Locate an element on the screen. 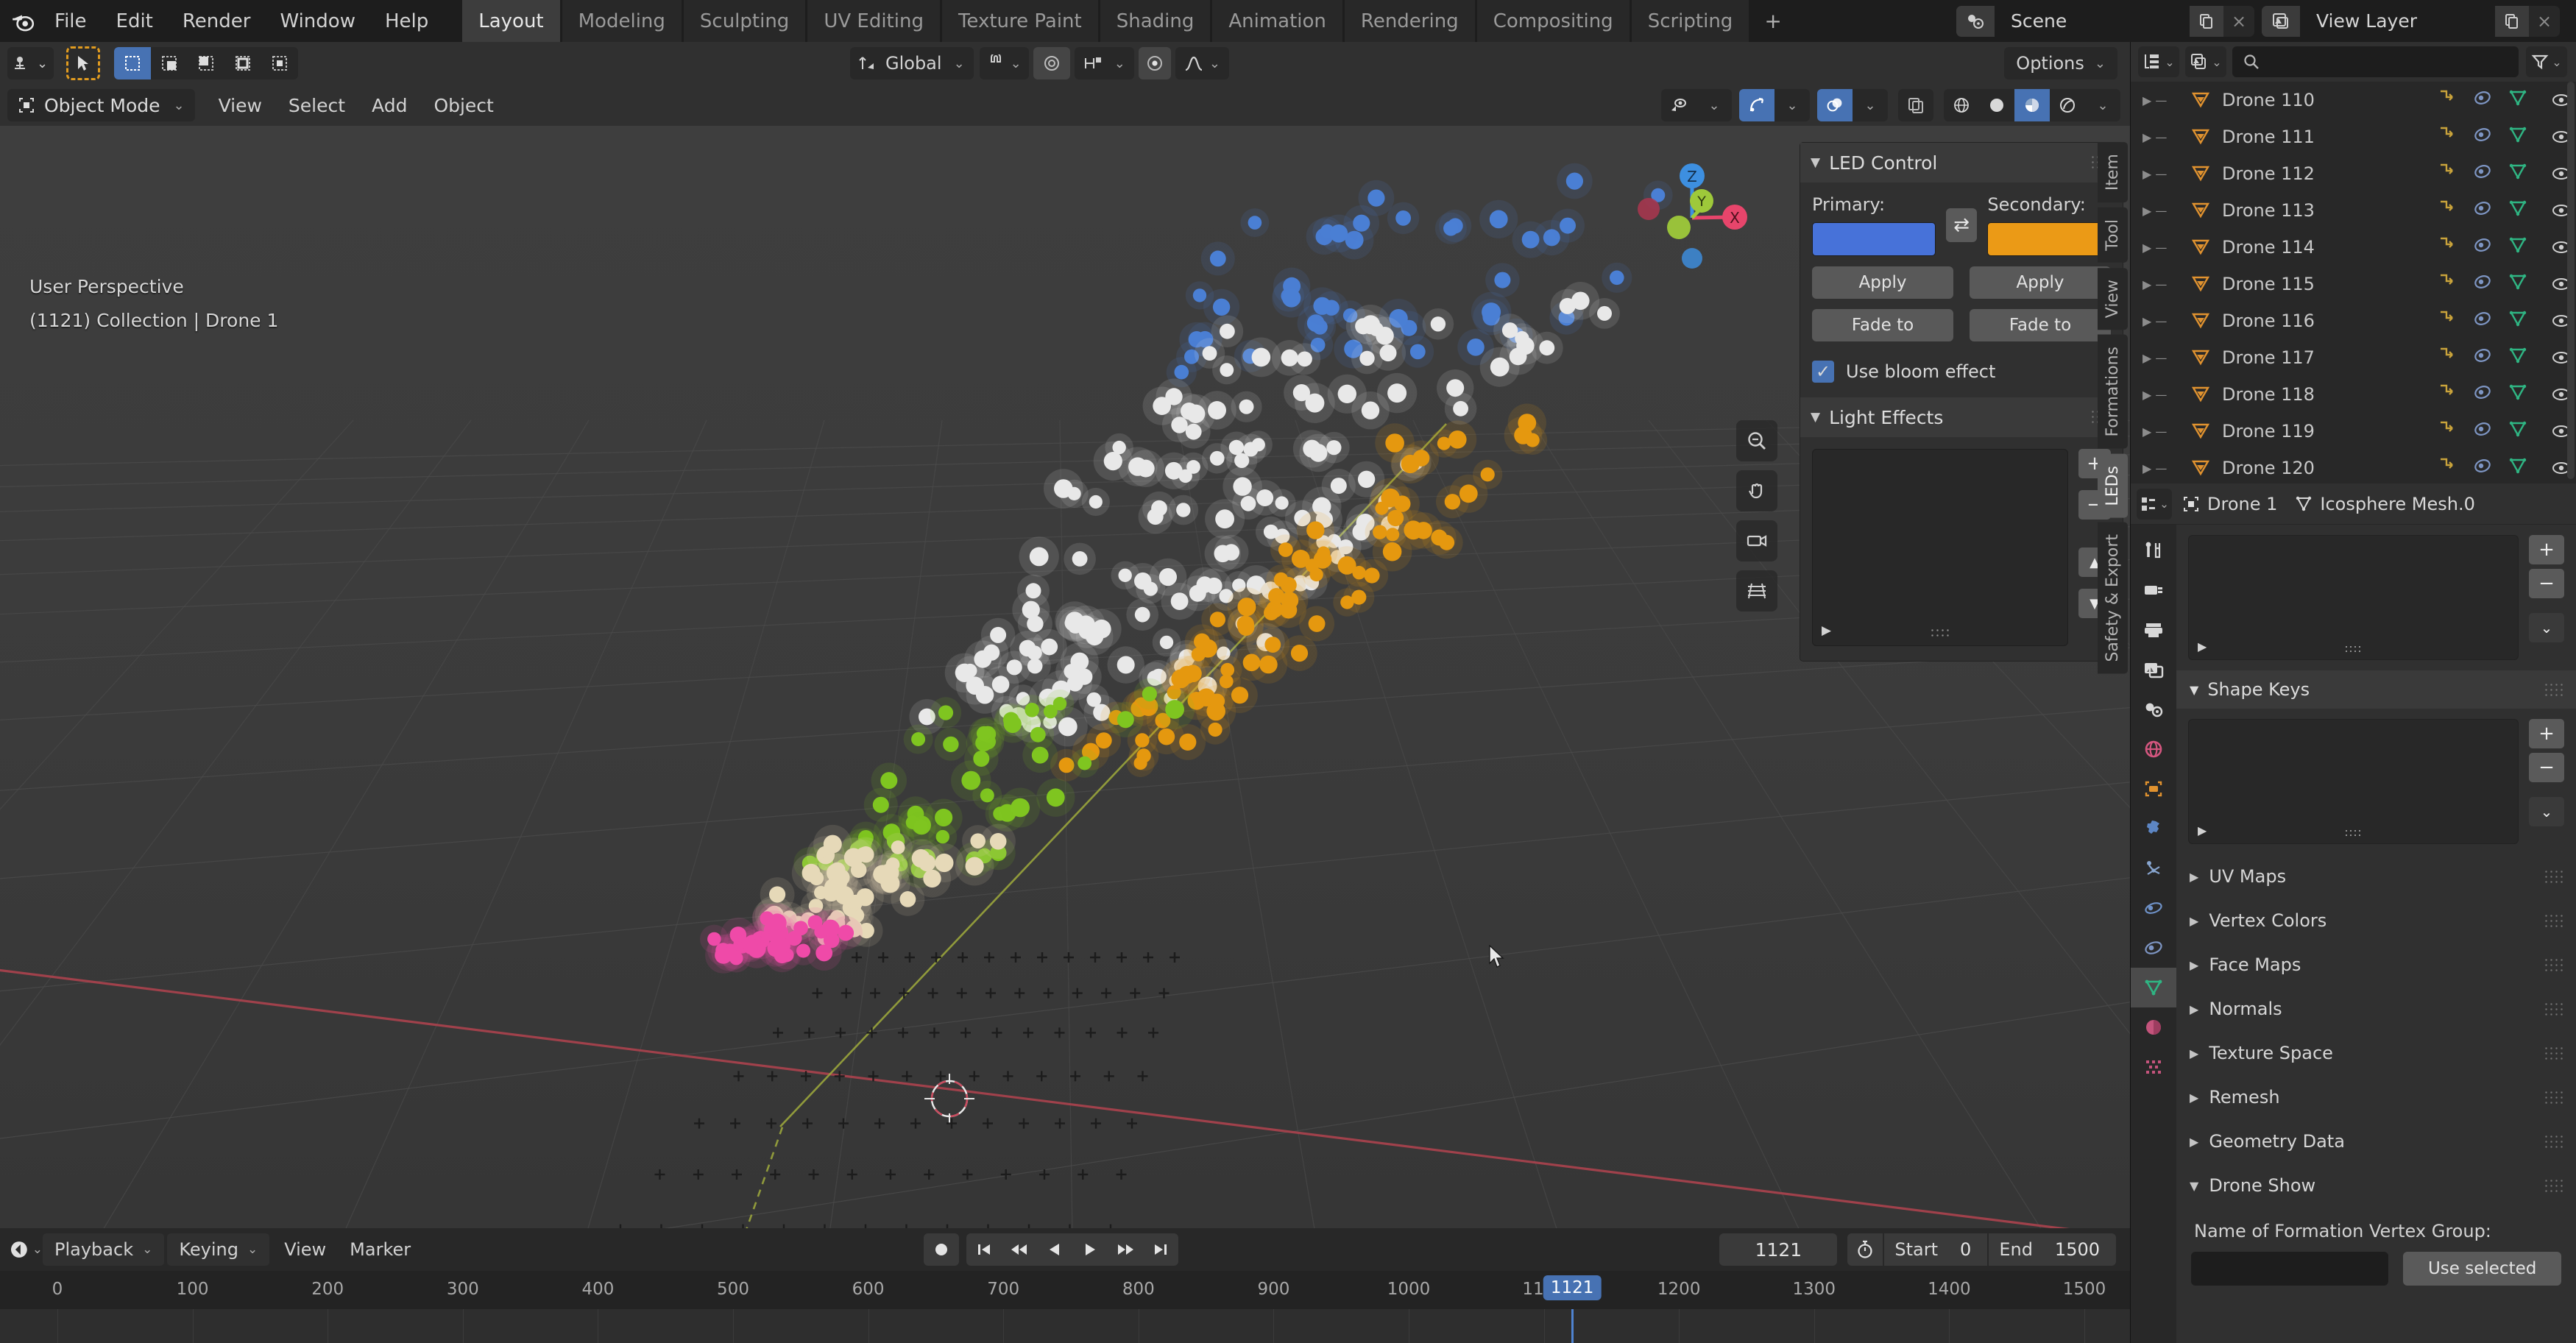 The image size is (2576, 1343). falloff-curve-icon: ⌄ is located at coordinates (1202, 63).